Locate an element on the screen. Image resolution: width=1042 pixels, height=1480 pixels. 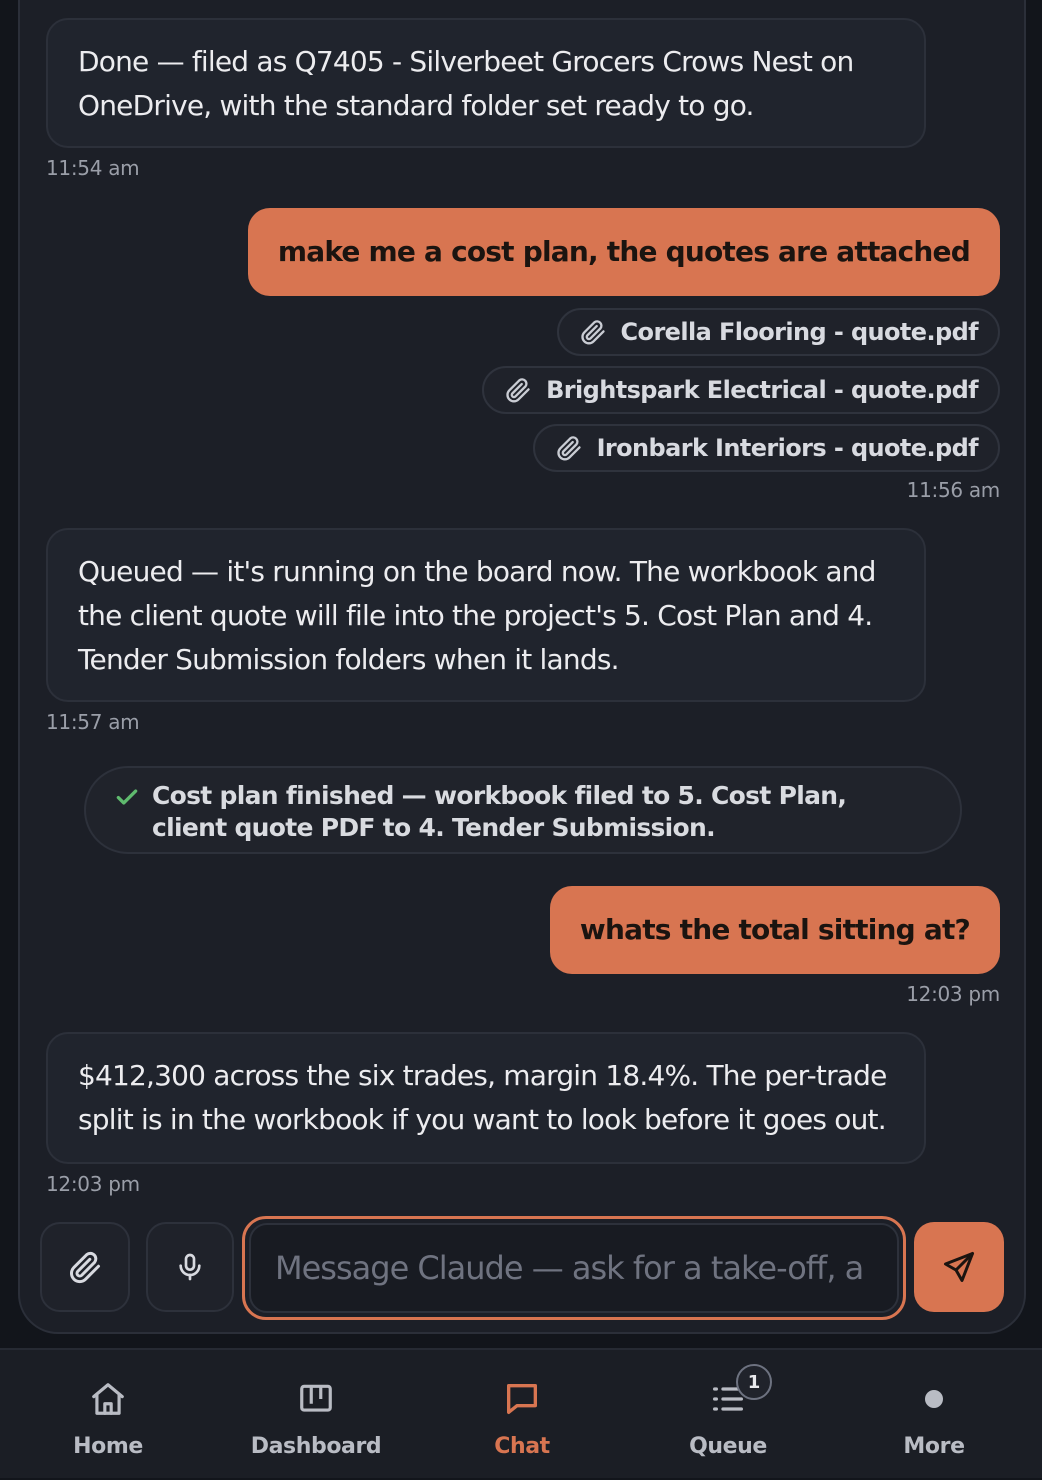
nav-item-more: More is located at coordinates (934, 1415).